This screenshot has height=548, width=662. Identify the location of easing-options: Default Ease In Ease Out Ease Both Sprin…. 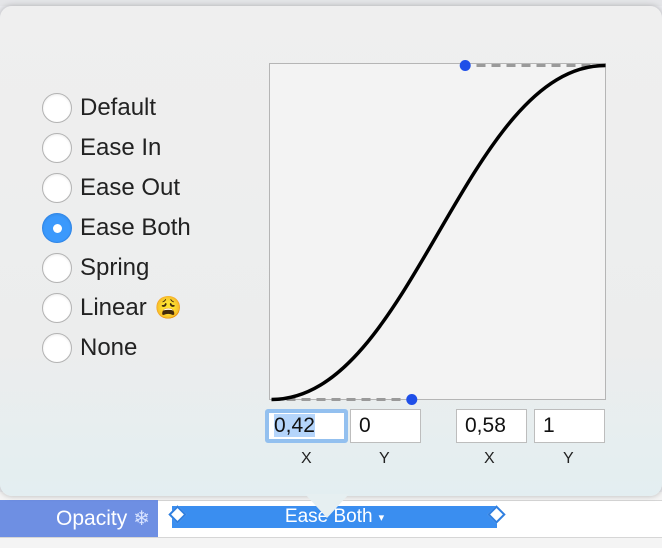
(116, 228).